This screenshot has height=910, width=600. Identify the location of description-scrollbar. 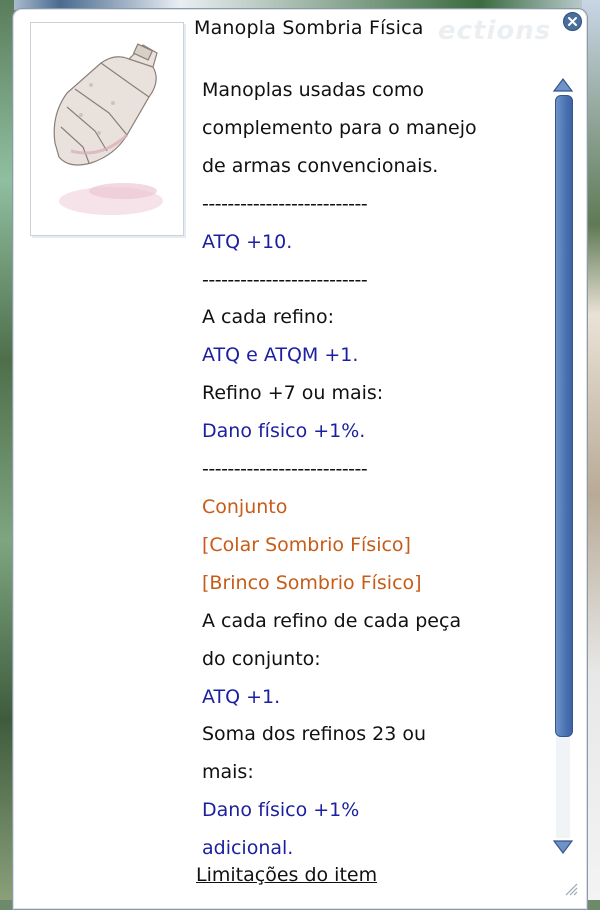
(563, 467).